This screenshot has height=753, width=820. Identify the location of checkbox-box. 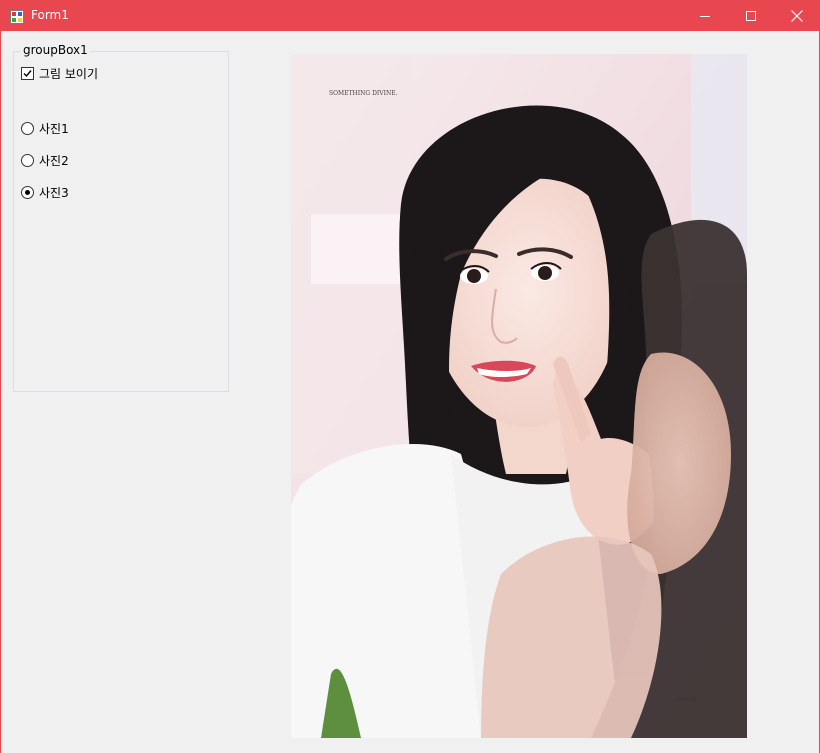
(27, 73).